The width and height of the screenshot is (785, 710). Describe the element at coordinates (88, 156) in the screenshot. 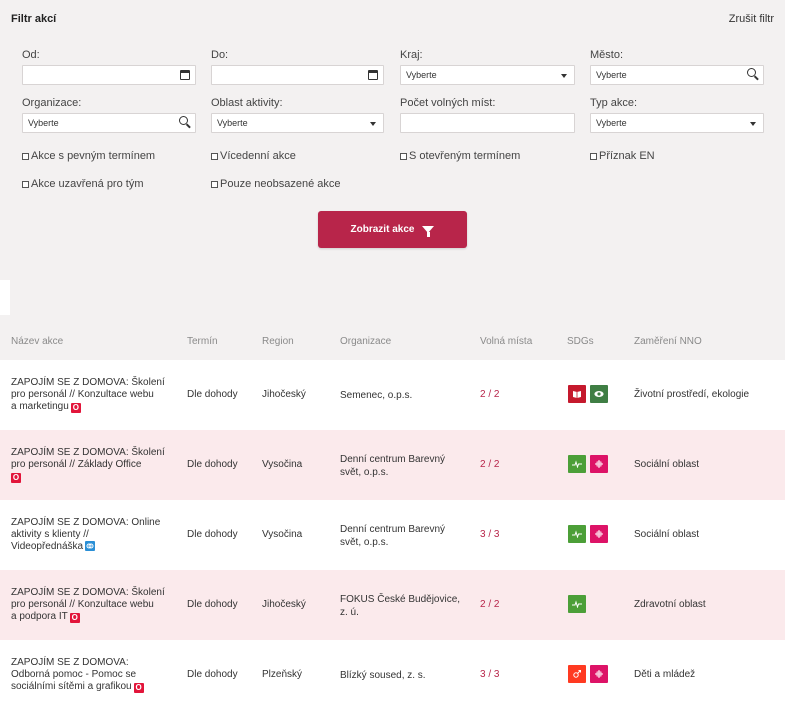

I see `checkbox-fixed-term: Akce s pevným termínem` at that location.